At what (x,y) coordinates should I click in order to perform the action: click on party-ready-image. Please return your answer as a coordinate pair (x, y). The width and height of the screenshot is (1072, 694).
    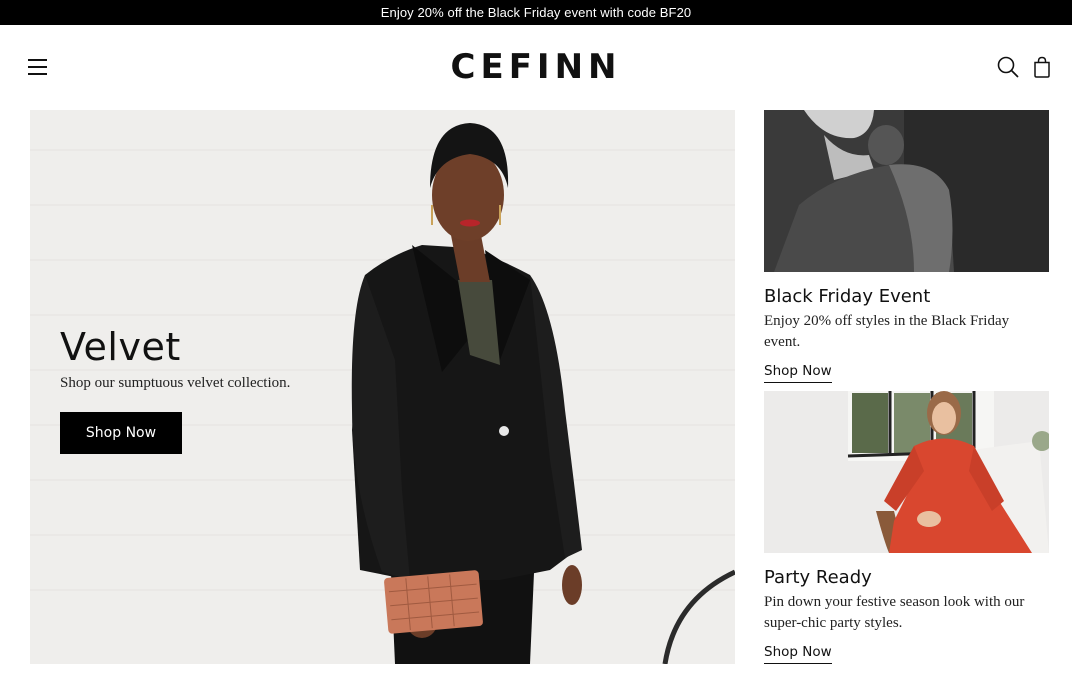
    Looking at the image, I should click on (906, 472).